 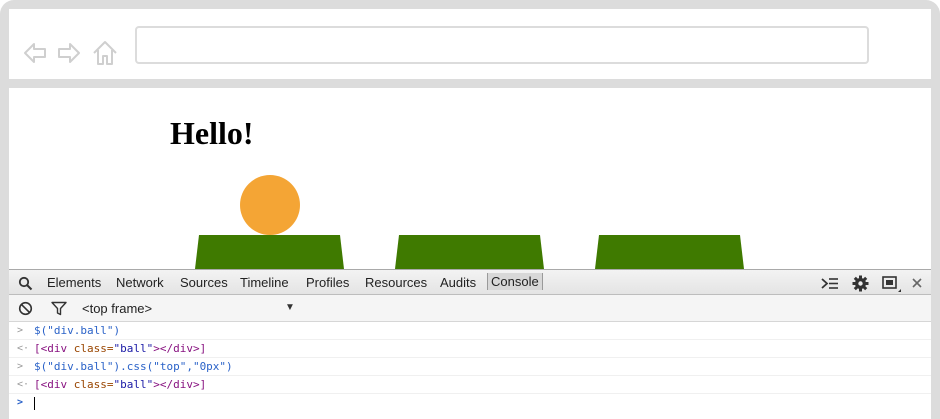 I want to click on tab-sources: Sources, so click(x=204, y=282).